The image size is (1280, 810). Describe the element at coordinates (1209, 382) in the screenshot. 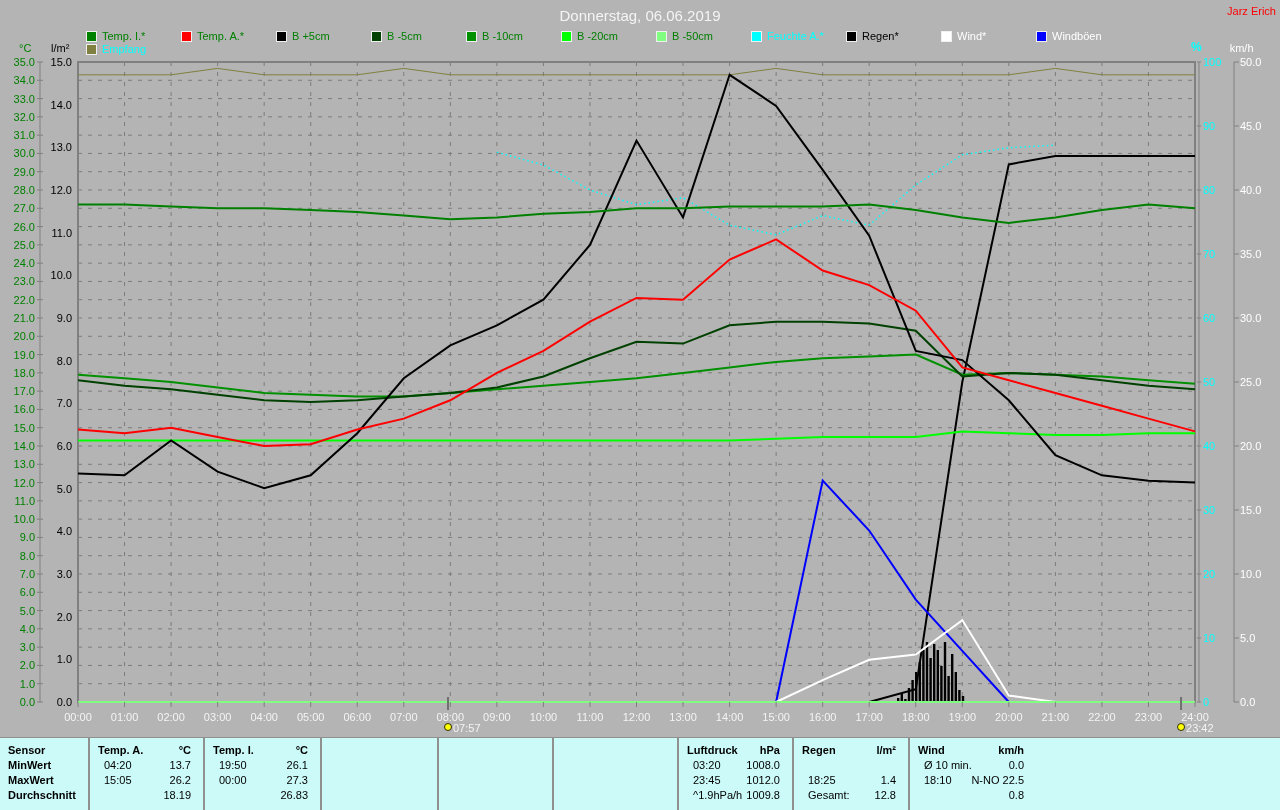

I see `axis-tick-label: 50` at that location.